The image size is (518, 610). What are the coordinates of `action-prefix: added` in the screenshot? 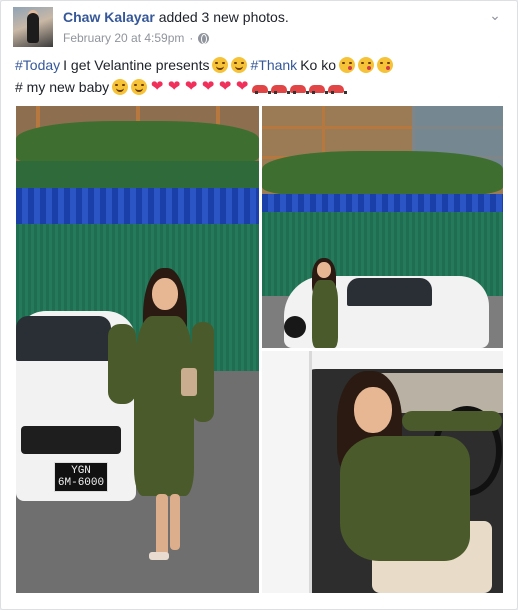 It's located at (178, 17).